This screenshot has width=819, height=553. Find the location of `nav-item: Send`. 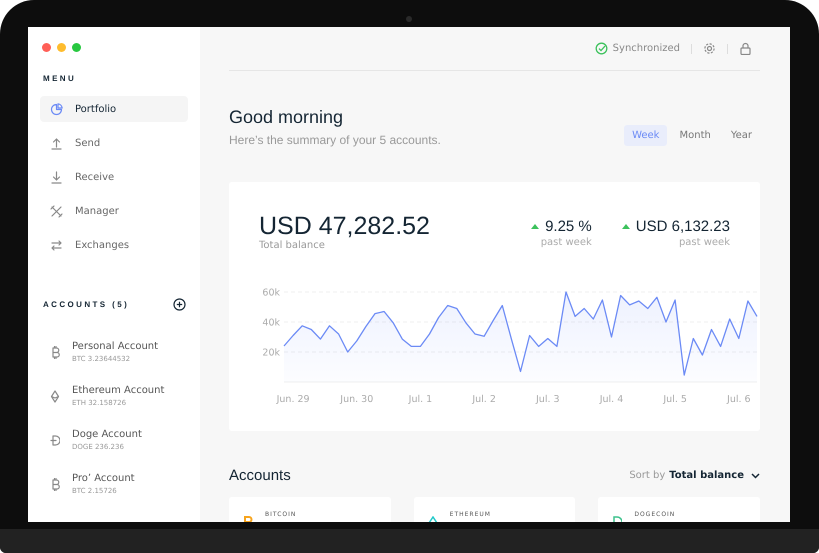

nav-item: Send is located at coordinates (114, 143).